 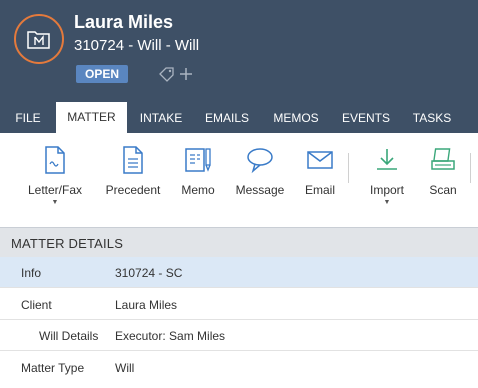 I want to click on precedent-label: Precedent, so click(x=133, y=190).